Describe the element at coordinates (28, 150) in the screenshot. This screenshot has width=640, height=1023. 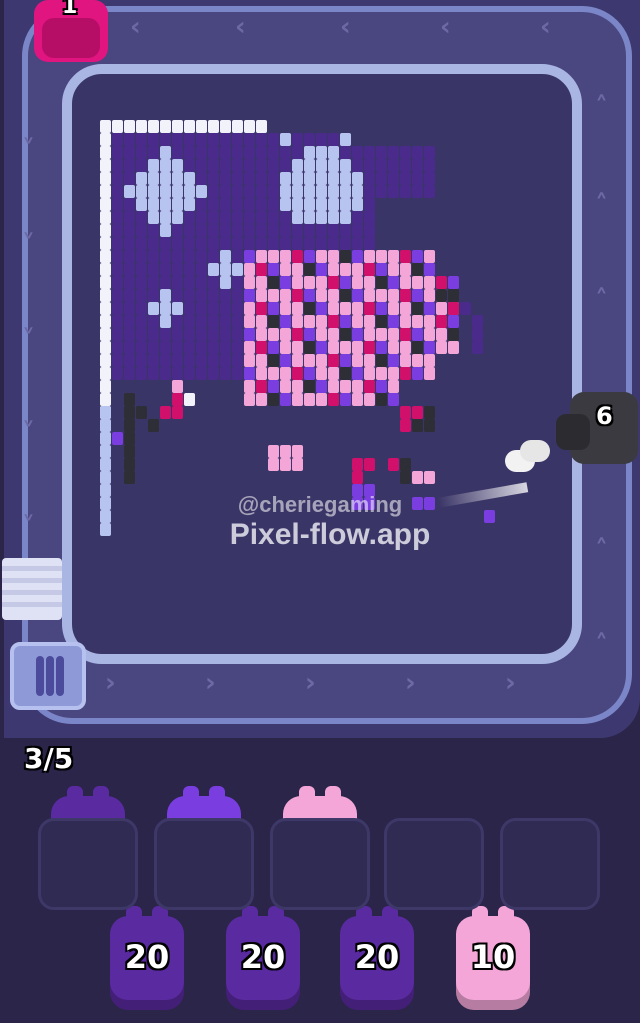
I see `chevron-down-icon: ˅` at that location.